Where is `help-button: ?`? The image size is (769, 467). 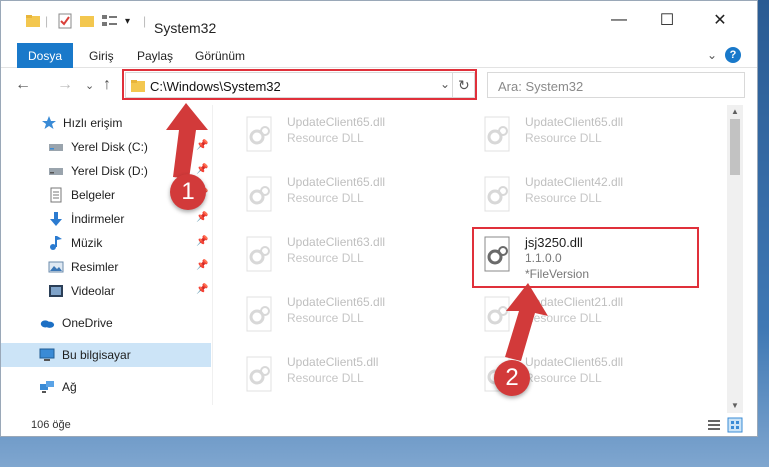 help-button: ? is located at coordinates (733, 55).